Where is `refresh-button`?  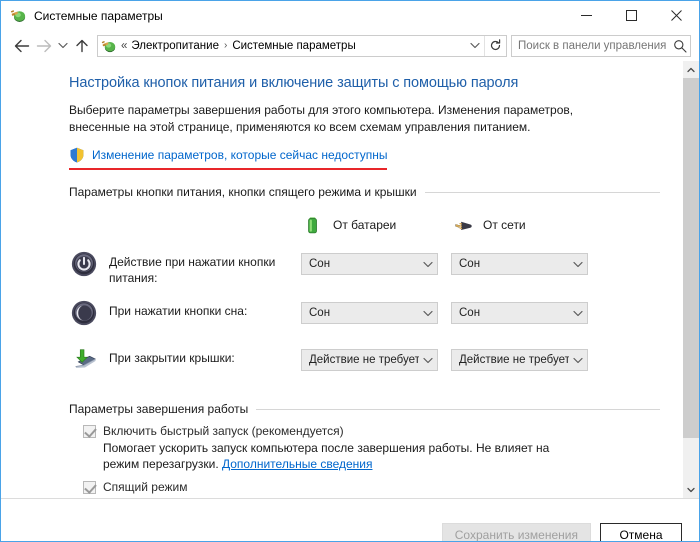
refresh-button is located at coordinates (495, 45).